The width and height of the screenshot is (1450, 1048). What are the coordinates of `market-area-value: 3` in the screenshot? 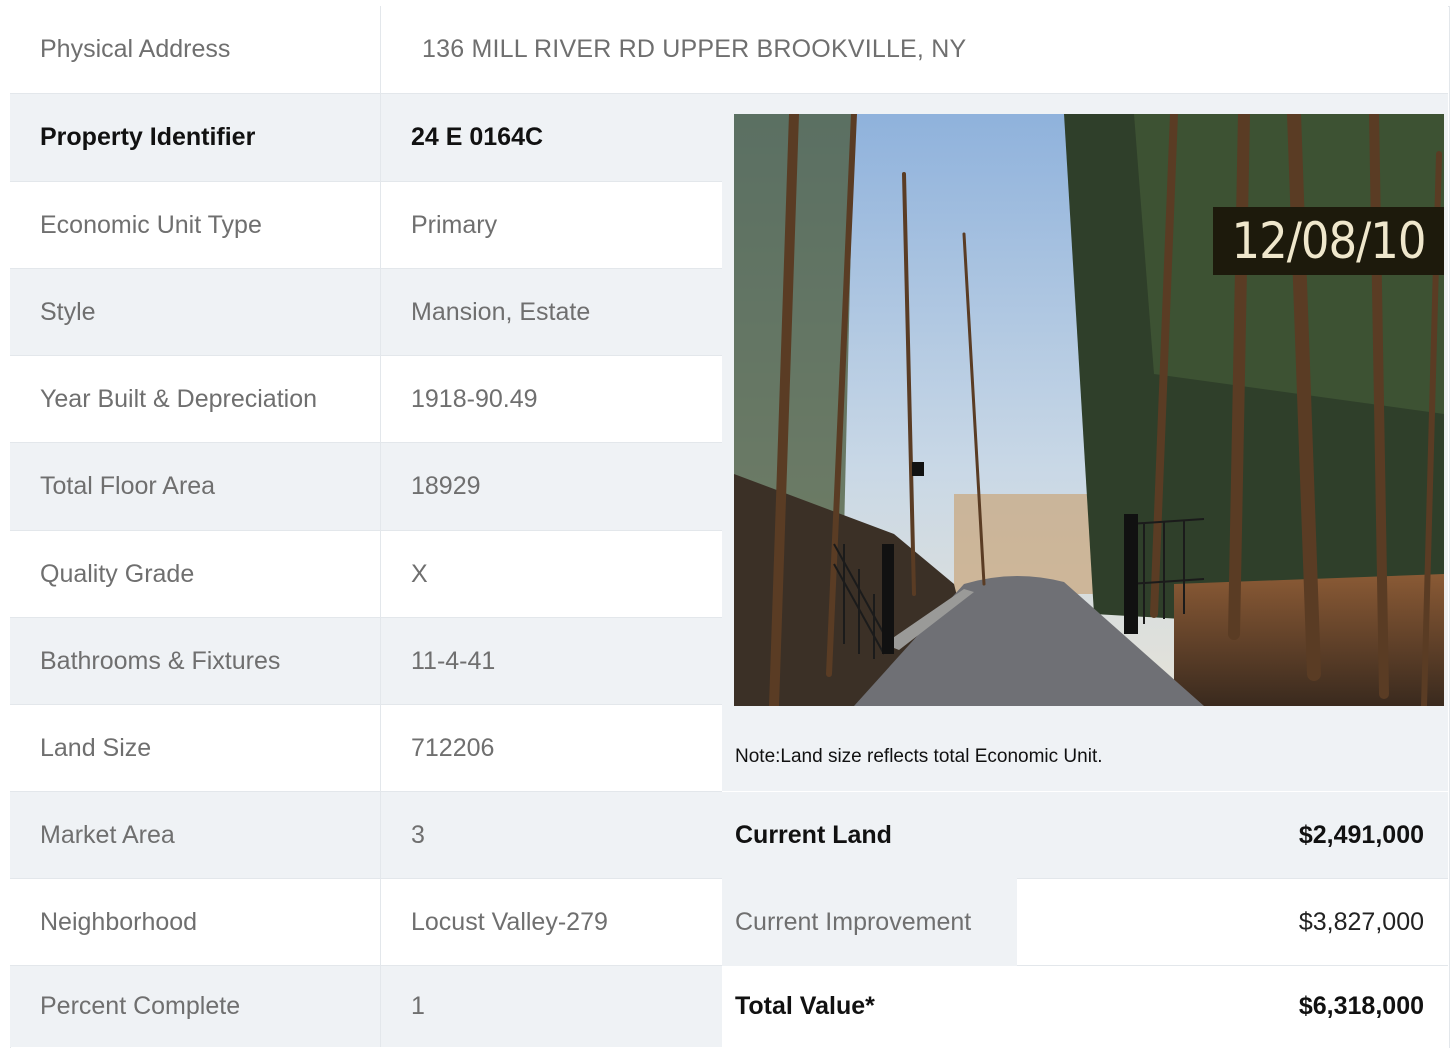 It's located at (551, 835).